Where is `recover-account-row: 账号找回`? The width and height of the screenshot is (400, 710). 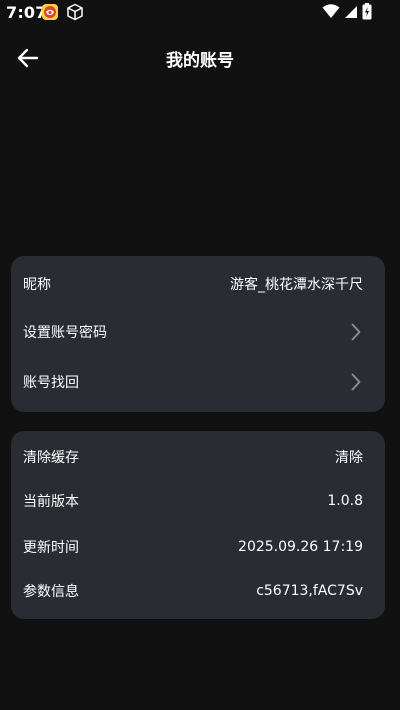 recover-account-row: 账号找回 is located at coordinates (198, 382).